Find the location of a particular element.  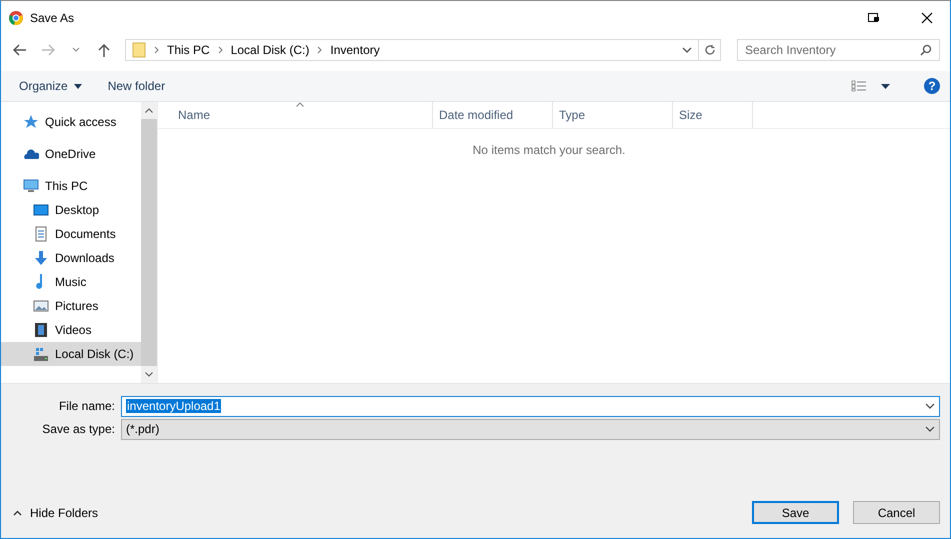

folder-icon is located at coordinates (139, 50).